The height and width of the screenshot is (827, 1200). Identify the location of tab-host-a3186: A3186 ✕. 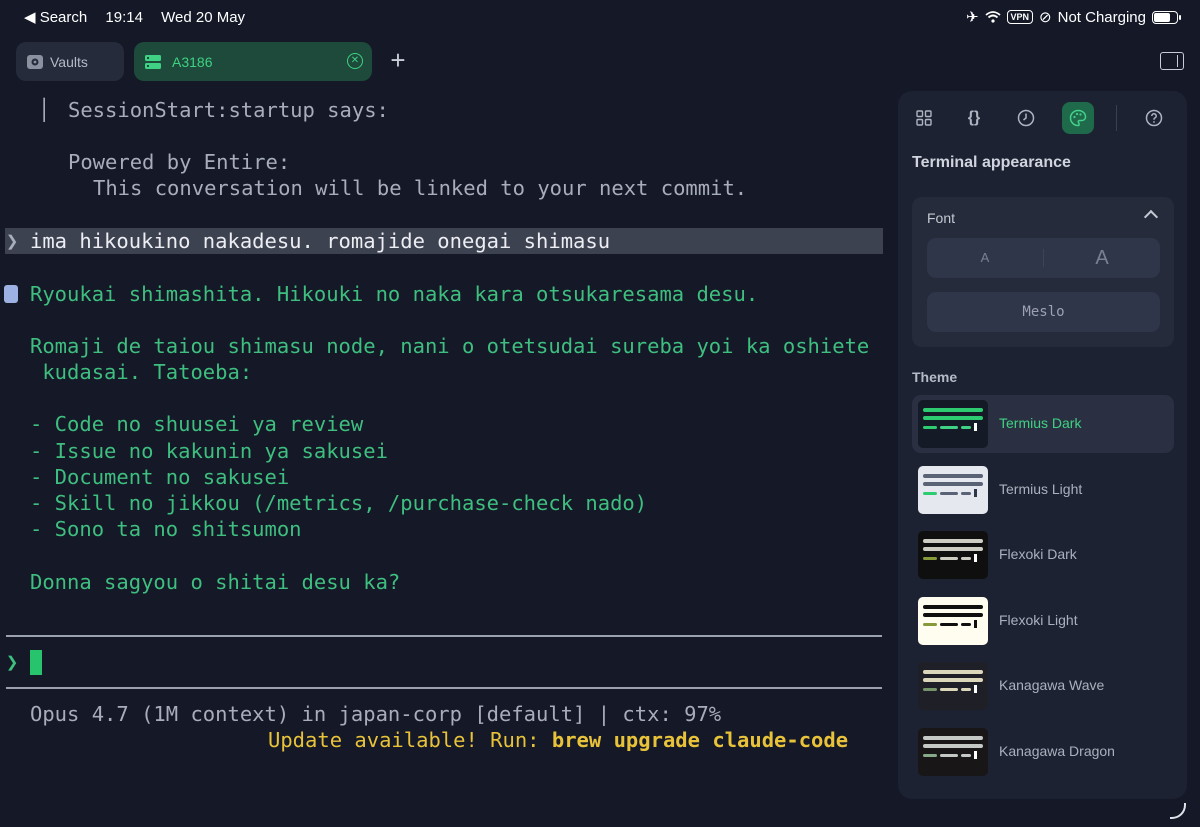
(253, 61).